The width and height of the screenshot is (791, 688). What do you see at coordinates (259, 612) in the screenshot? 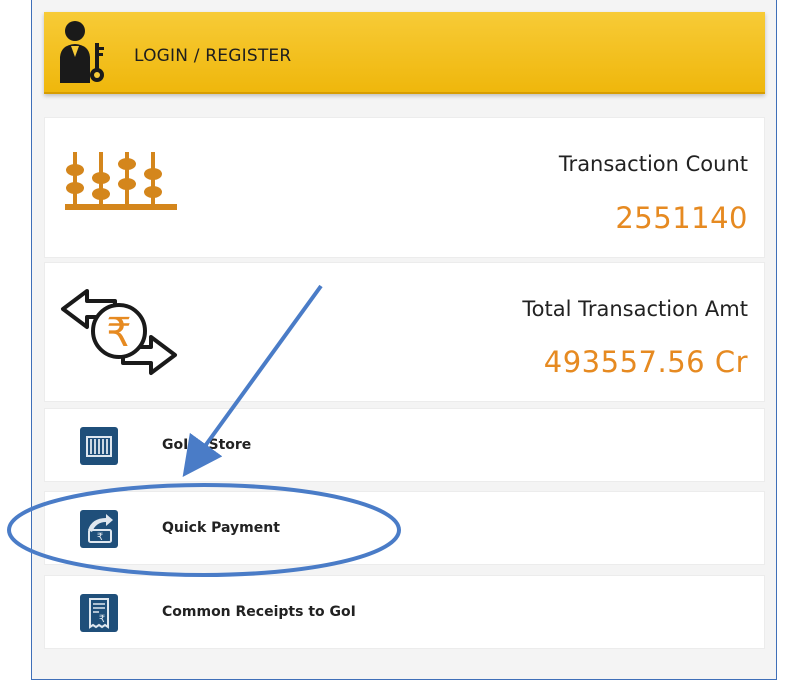
I see `common-receipts-label: Common Receipts to GoI` at bounding box center [259, 612].